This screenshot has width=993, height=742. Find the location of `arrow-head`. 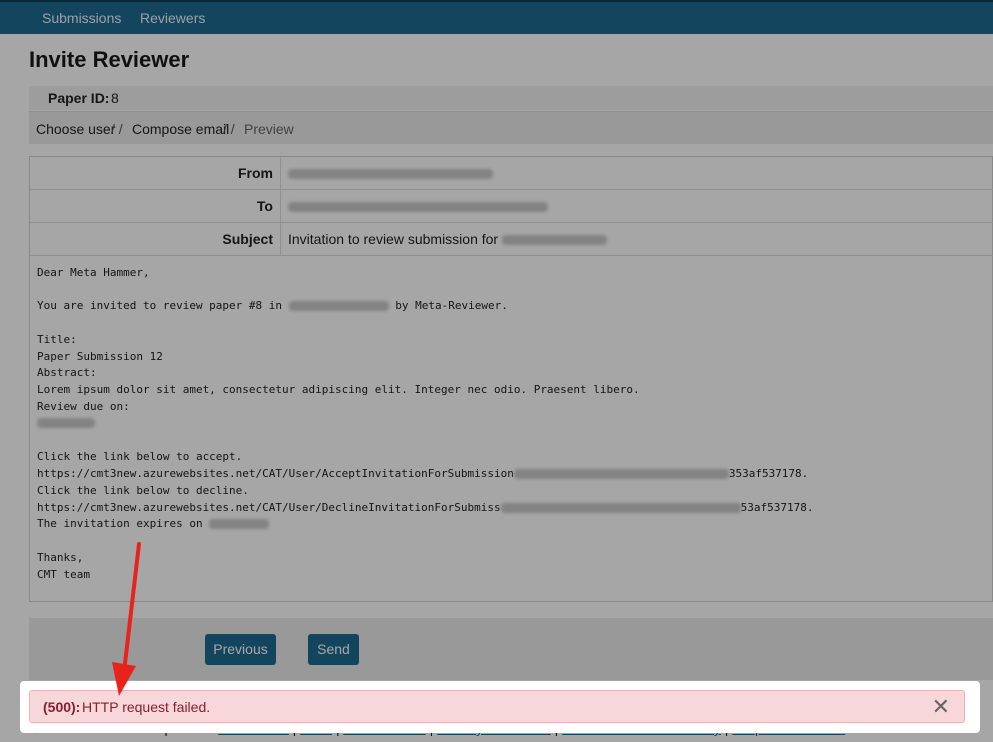

arrow-head is located at coordinates (124, 679).